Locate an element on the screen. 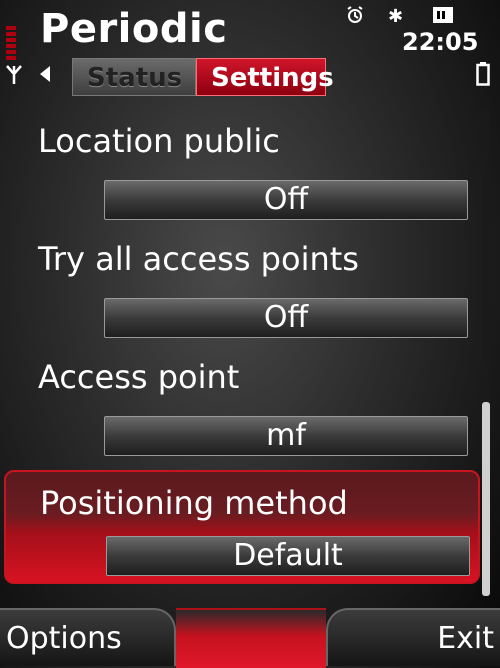 This screenshot has width=500, height=668. tab-status: Status is located at coordinates (134, 77).